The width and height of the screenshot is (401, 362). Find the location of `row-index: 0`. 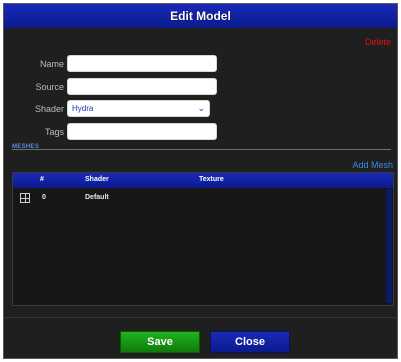

row-index: 0 is located at coordinates (44, 197).